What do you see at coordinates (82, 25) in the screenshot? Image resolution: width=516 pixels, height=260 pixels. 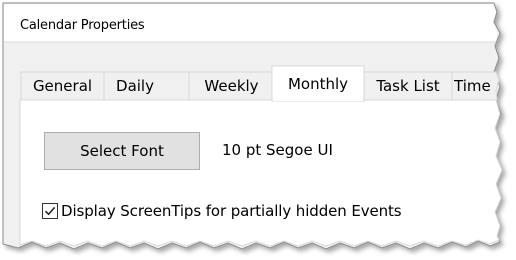 I see `window-title: Calendar Properties` at bounding box center [82, 25].